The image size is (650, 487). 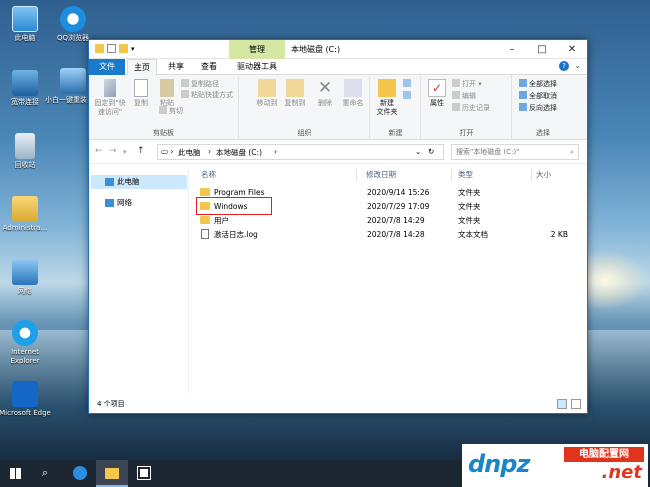 I want to click on paste-button: 粘贴, so click(x=167, y=93).